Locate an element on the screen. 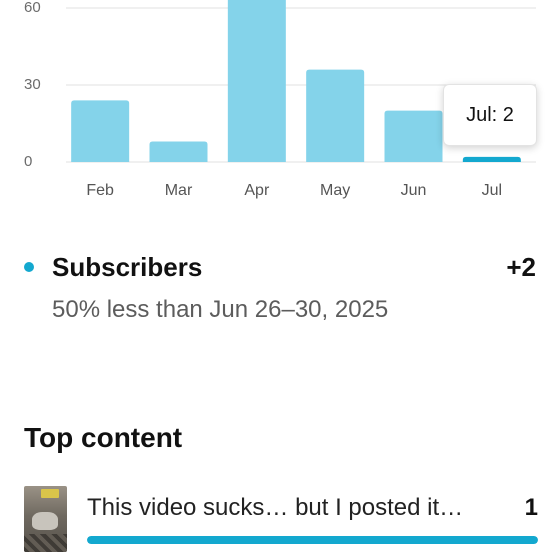 This screenshot has height=560, width=560. bar-jun is located at coordinates (413, 136).